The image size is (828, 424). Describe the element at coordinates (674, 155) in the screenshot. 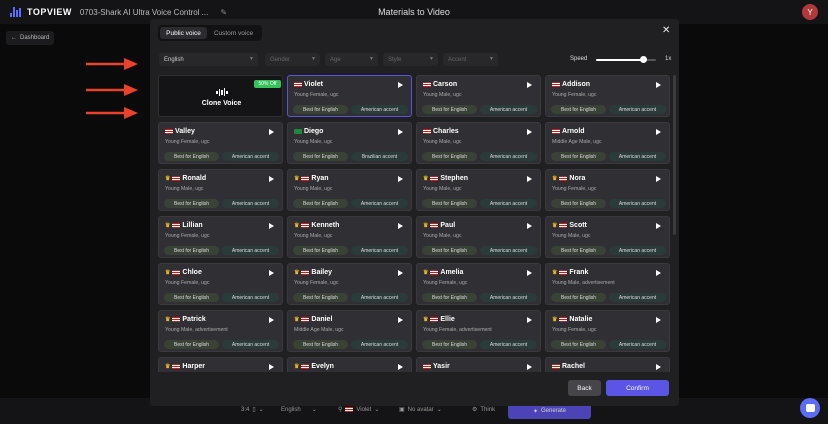

I see `scrollbar` at that location.